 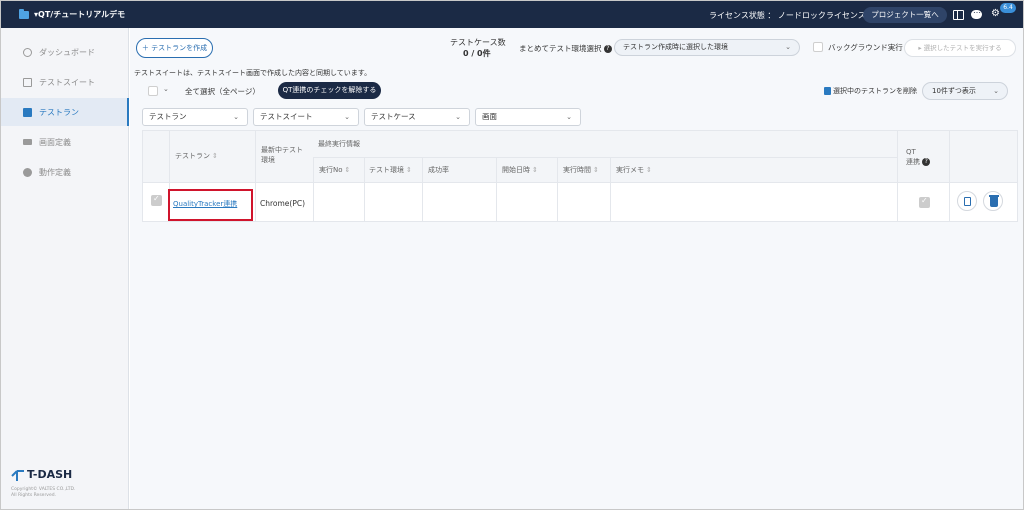 What do you see at coordinates (27, 112) in the screenshot?
I see `run-icon` at bounding box center [27, 112].